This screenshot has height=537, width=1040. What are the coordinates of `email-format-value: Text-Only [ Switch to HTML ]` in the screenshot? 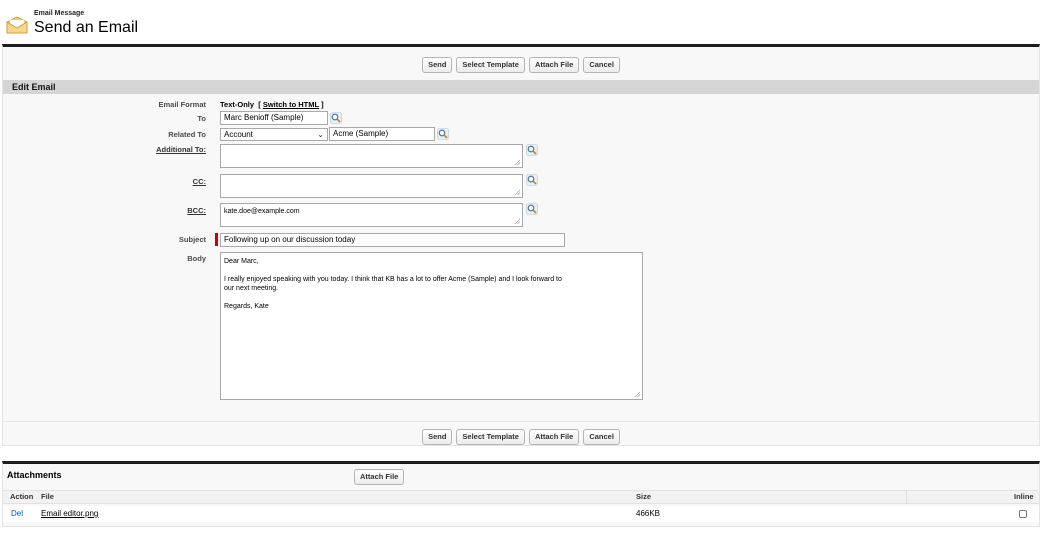 It's located at (272, 104).